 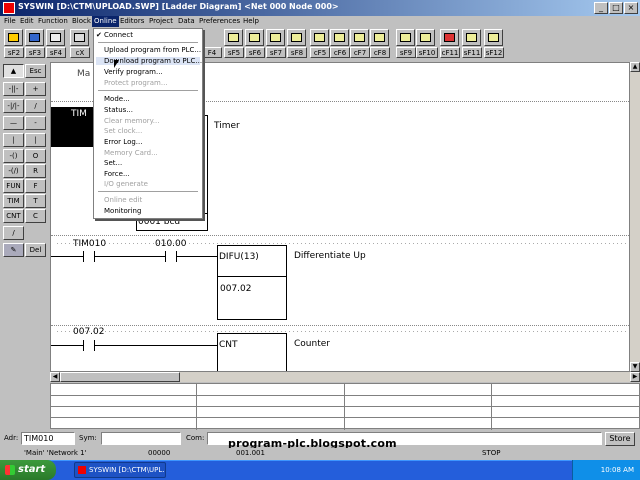 What do you see at coordinates (450, 52) in the screenshot?
I see `key-cf11: cF11` at bounding box center [450, 52].